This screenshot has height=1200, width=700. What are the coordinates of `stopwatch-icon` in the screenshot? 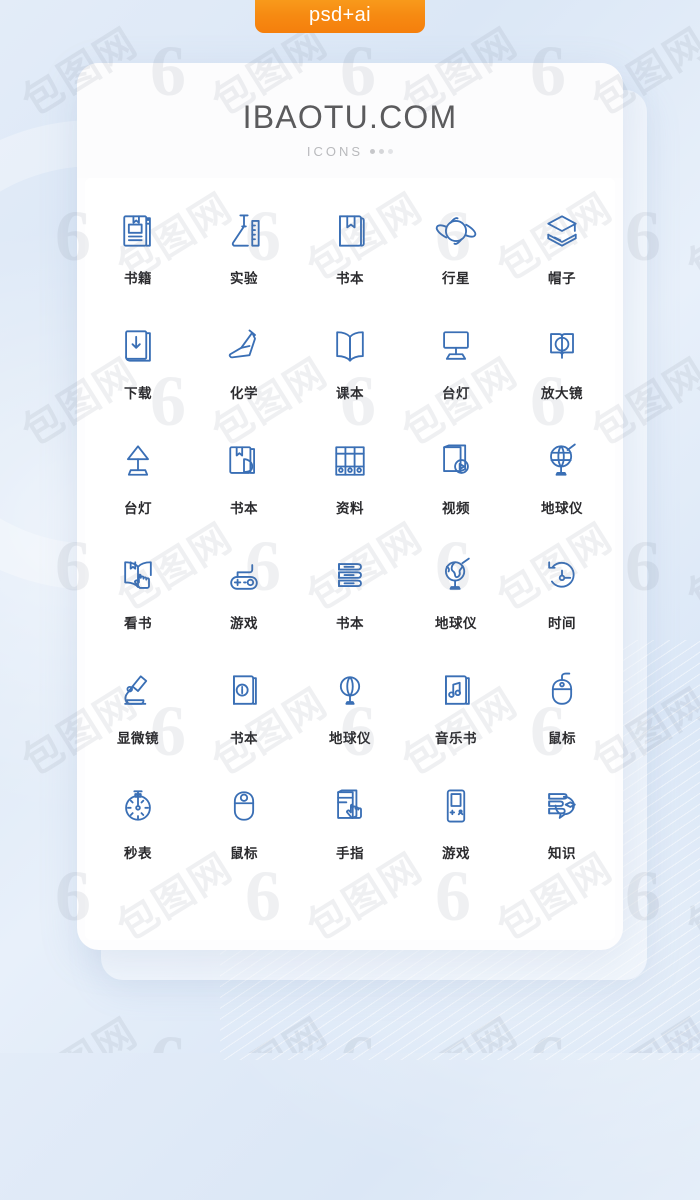 It's located at (138, 806).